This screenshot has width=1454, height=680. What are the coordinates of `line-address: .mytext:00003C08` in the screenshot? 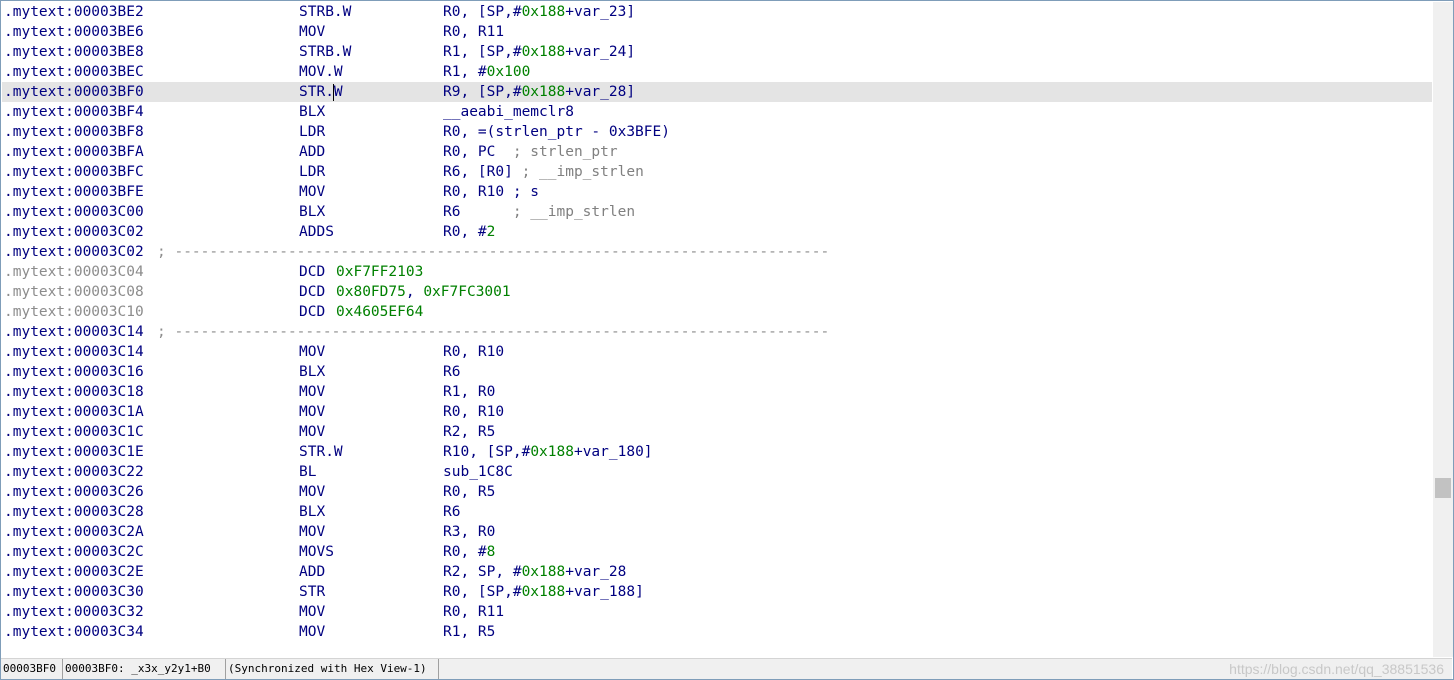 It's located at (74, 292).